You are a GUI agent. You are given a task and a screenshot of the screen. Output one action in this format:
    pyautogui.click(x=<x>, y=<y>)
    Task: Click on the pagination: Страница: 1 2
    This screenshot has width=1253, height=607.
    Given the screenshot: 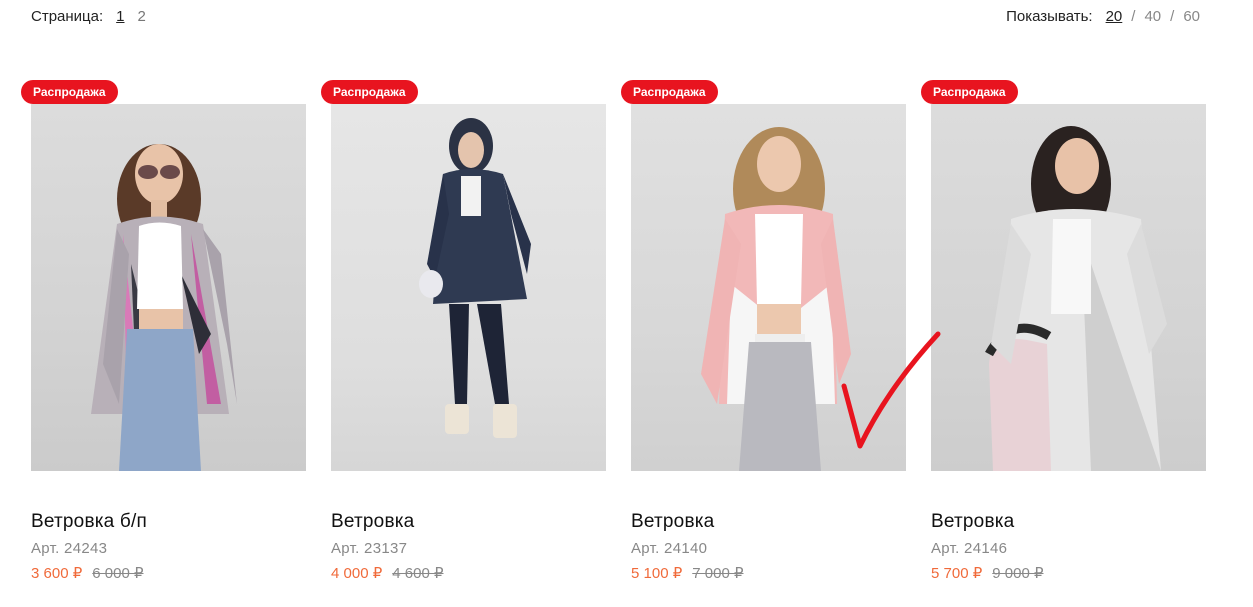 What is the action you would take?
    pyautogui.click(x=95, y=16)
    